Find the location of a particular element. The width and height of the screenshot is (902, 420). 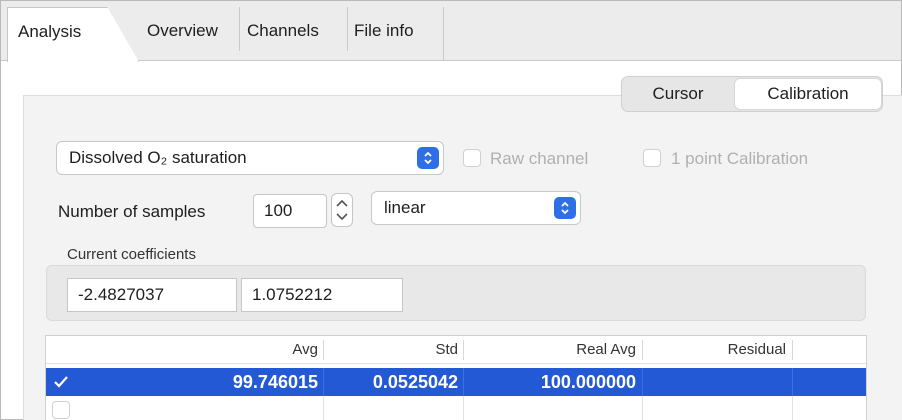

cell-std: 0.0525042 is located at coordinates (415, 382).